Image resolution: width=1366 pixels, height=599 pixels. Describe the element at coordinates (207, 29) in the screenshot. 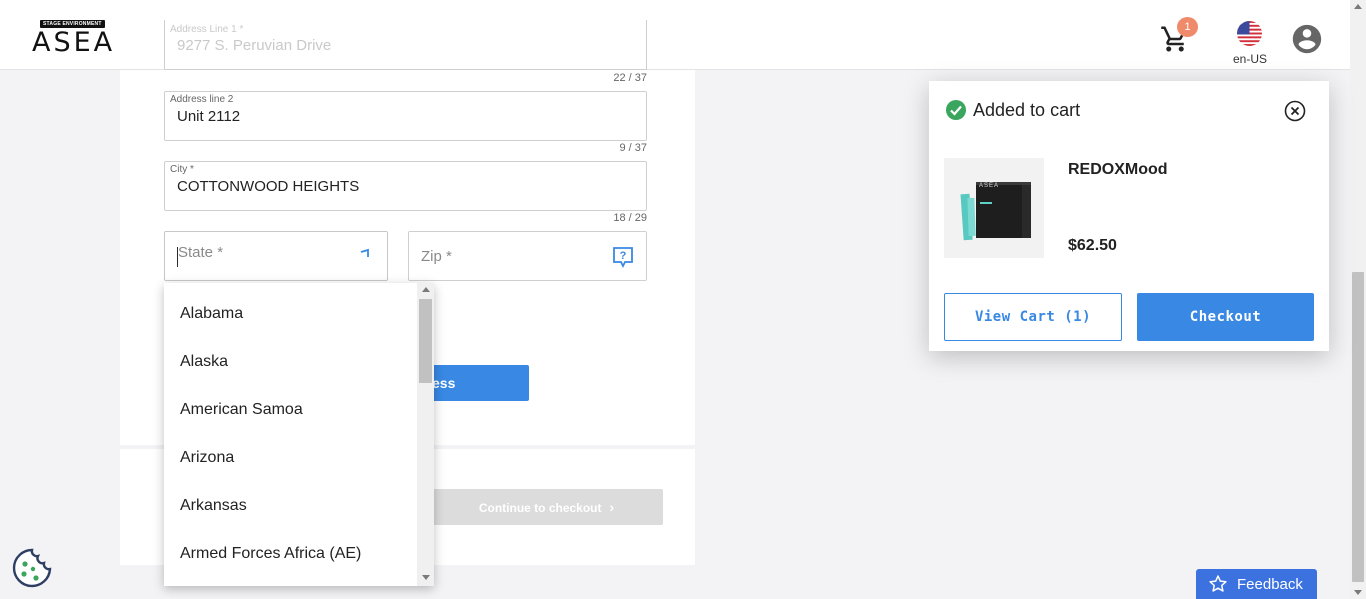

I see `address-line1-label: Address Line 1 *` at that location.